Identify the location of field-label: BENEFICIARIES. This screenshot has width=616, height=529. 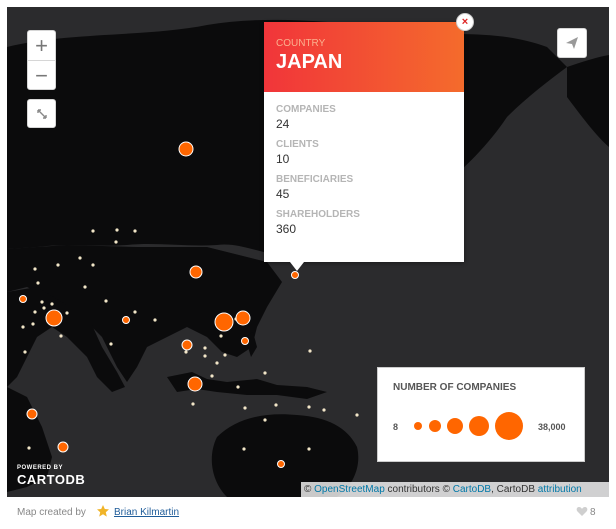
(315, 179).